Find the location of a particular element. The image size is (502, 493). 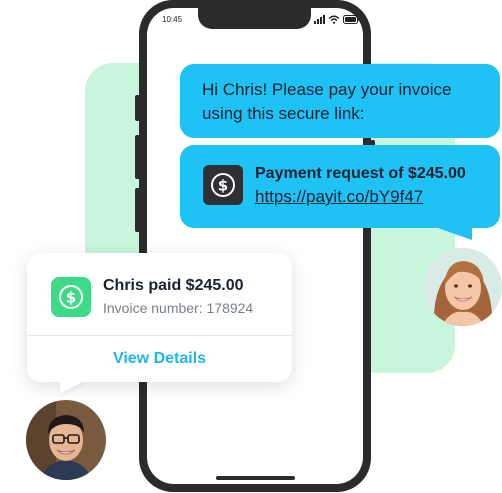

invoice-number: Invoice number: 178924 is located at coordinates (178, 308).